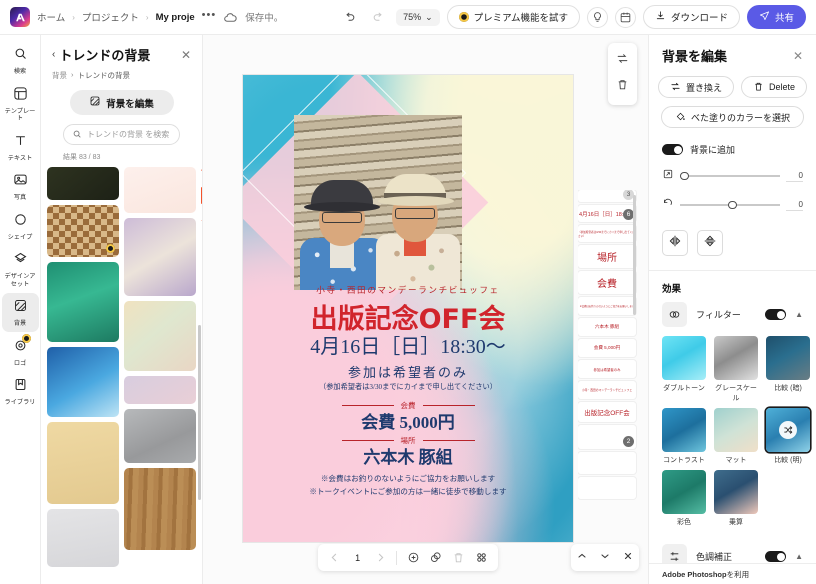  I want to click on zoom-level-select: 75% ⌄, so click(418, 17).